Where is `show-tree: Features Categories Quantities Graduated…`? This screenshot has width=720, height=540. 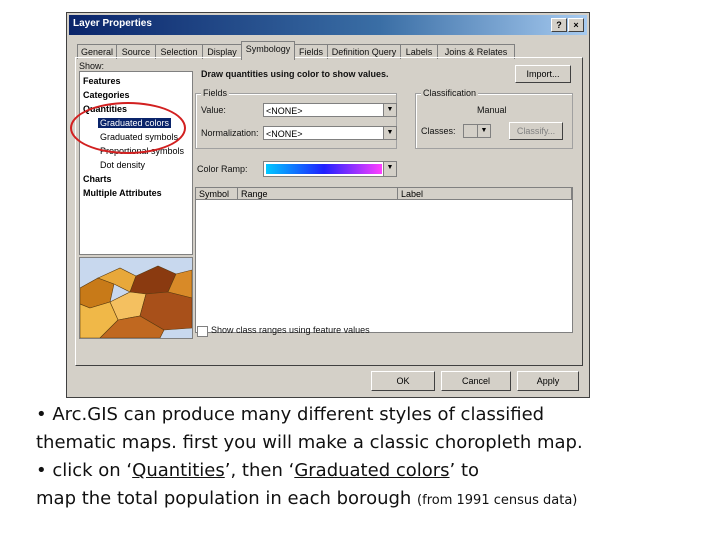
show-tree: Features Categories Quantities Graduated… is located at coordinates (136, 163).